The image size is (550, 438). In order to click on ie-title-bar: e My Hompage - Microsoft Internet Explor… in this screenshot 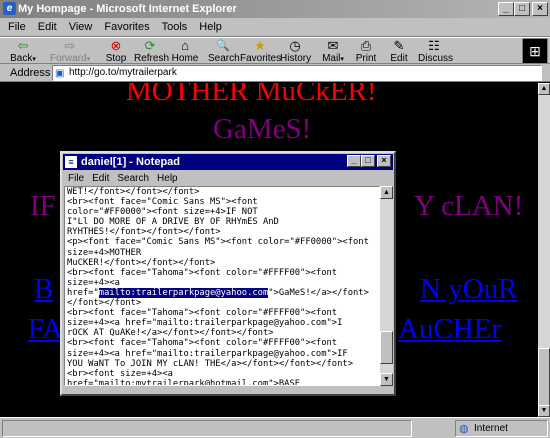, I will do `click(275, 9)`.